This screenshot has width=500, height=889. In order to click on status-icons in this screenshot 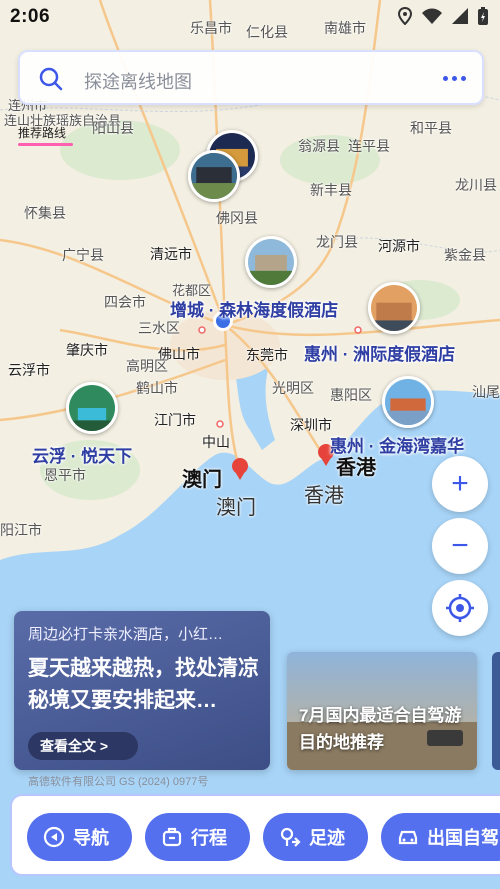, I will do `click(443, 16)`.